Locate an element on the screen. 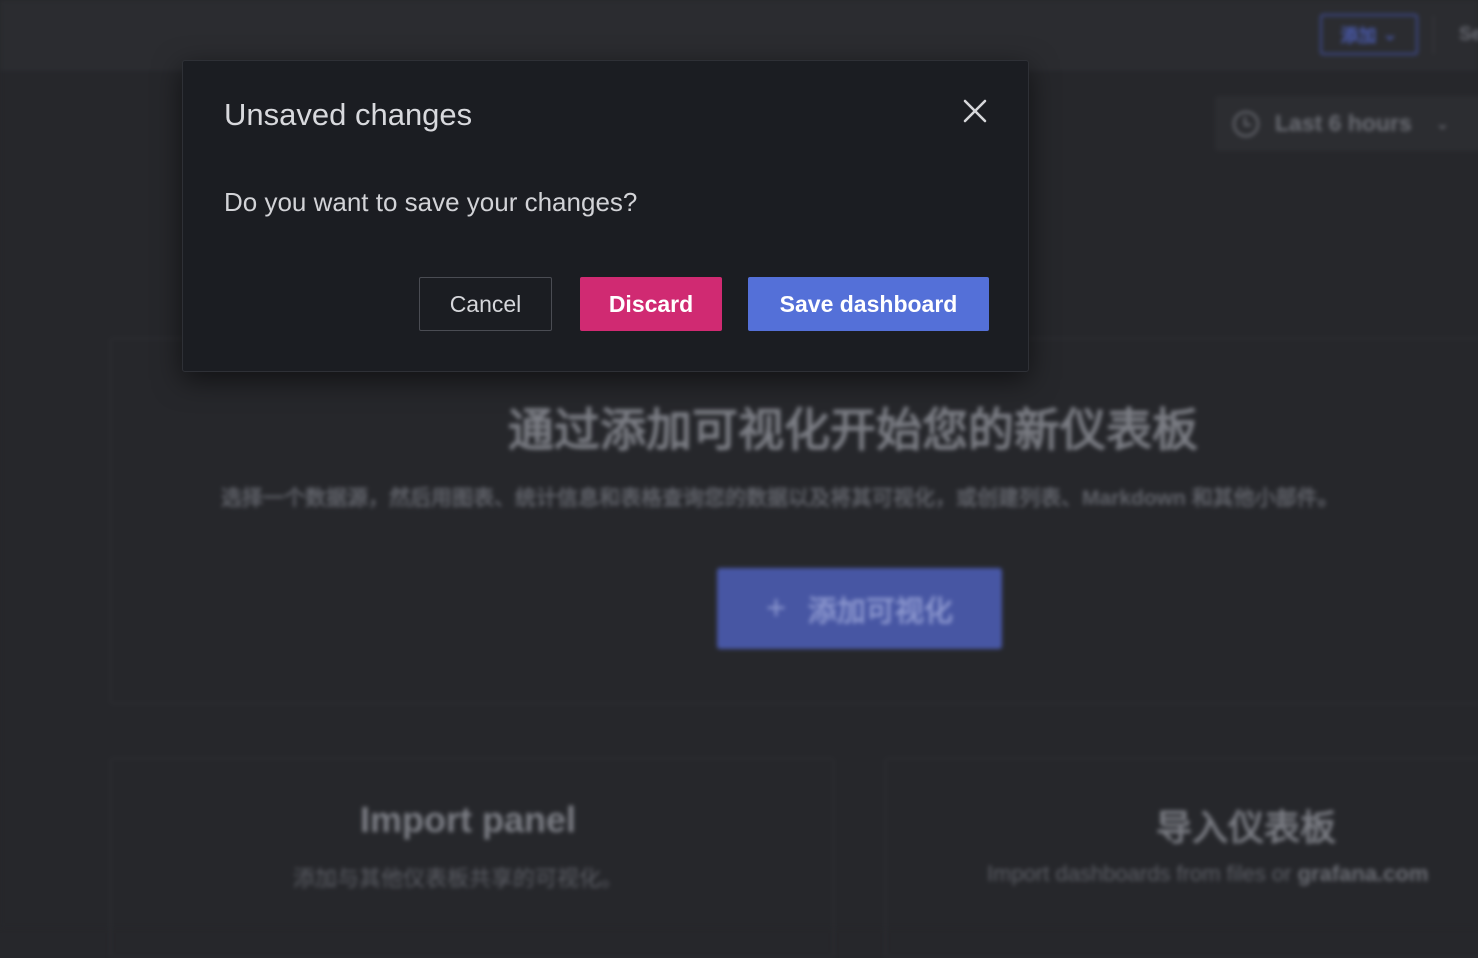  clock-icon is located at coordinates (1246, 123).